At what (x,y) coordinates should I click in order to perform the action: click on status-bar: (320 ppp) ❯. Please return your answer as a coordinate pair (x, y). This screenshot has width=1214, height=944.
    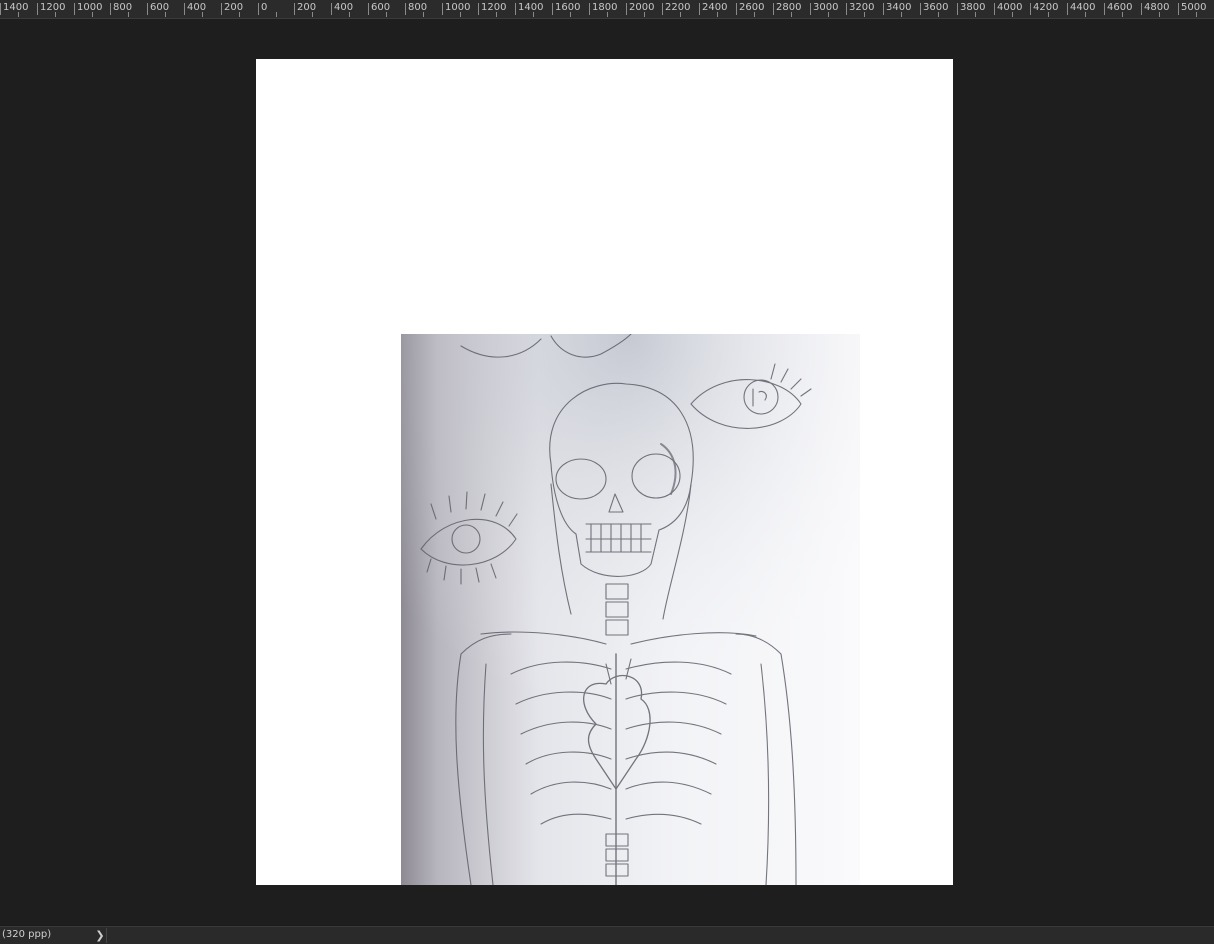
    Looking at the image, I should click on (607, 935).